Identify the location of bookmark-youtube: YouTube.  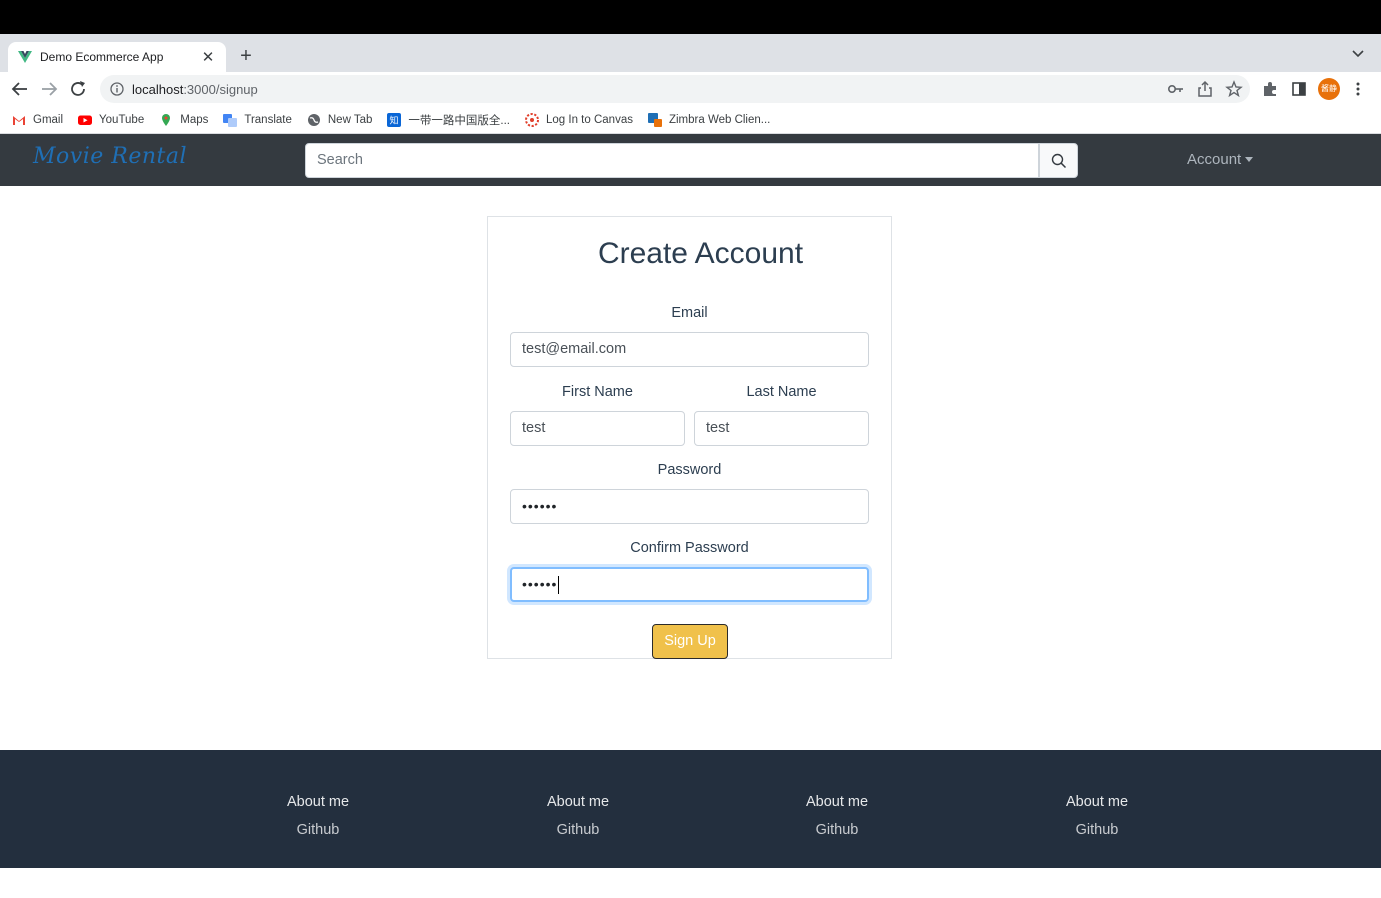
(111, 120).